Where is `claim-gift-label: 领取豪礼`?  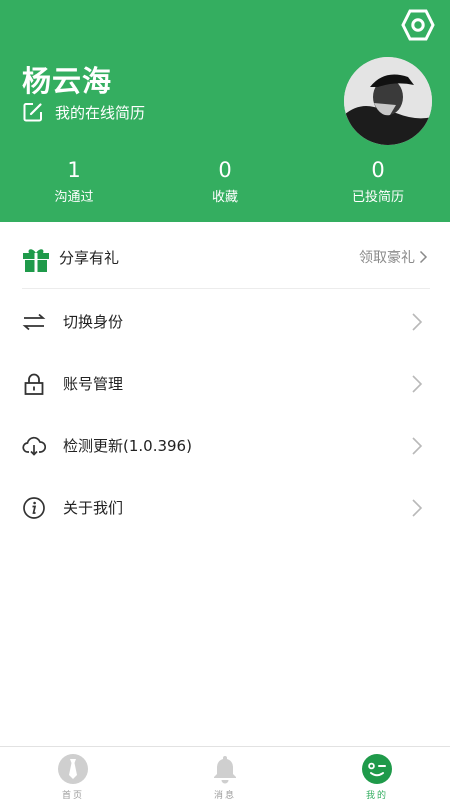
claim-gift-label: 领取豪礼 is located at coordinates (387, 258).